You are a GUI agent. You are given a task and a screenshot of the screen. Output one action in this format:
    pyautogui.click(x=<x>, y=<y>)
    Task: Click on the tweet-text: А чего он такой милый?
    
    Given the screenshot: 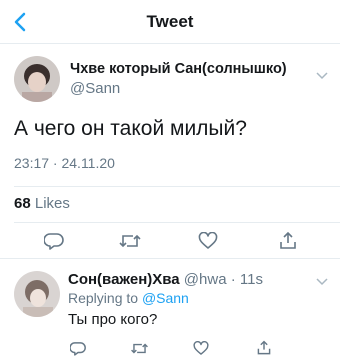 What is the action you would take?
    pyautogui.click(x=130, y=128)
    